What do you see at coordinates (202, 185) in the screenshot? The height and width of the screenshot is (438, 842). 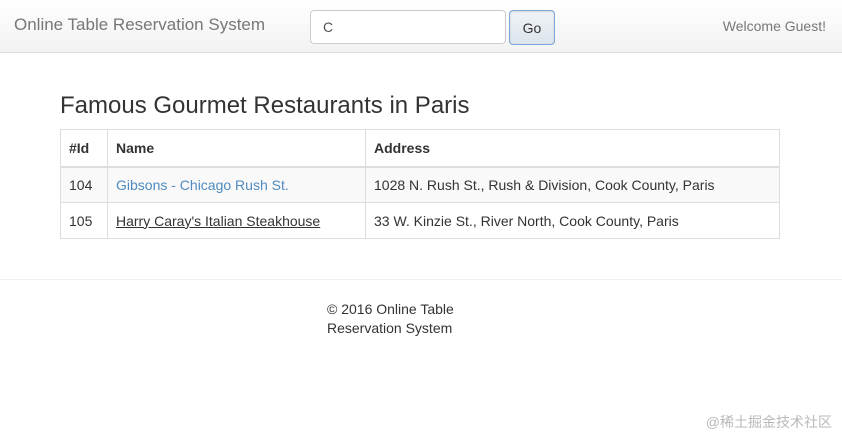 I see `restaurant-link: Gibsons - Chicago Rush St.` at bounding box center [202, 185].